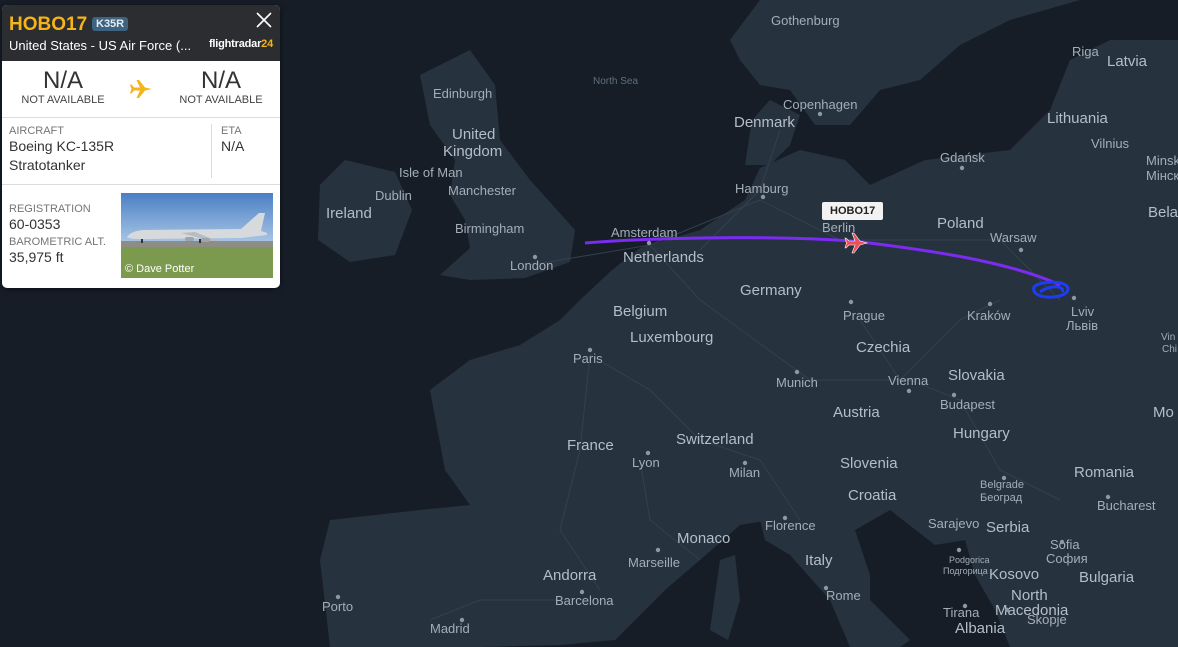 The width and height of the screenshot is (1178, 647). I want to click on city-label: Barcelona, so click(584, 600).